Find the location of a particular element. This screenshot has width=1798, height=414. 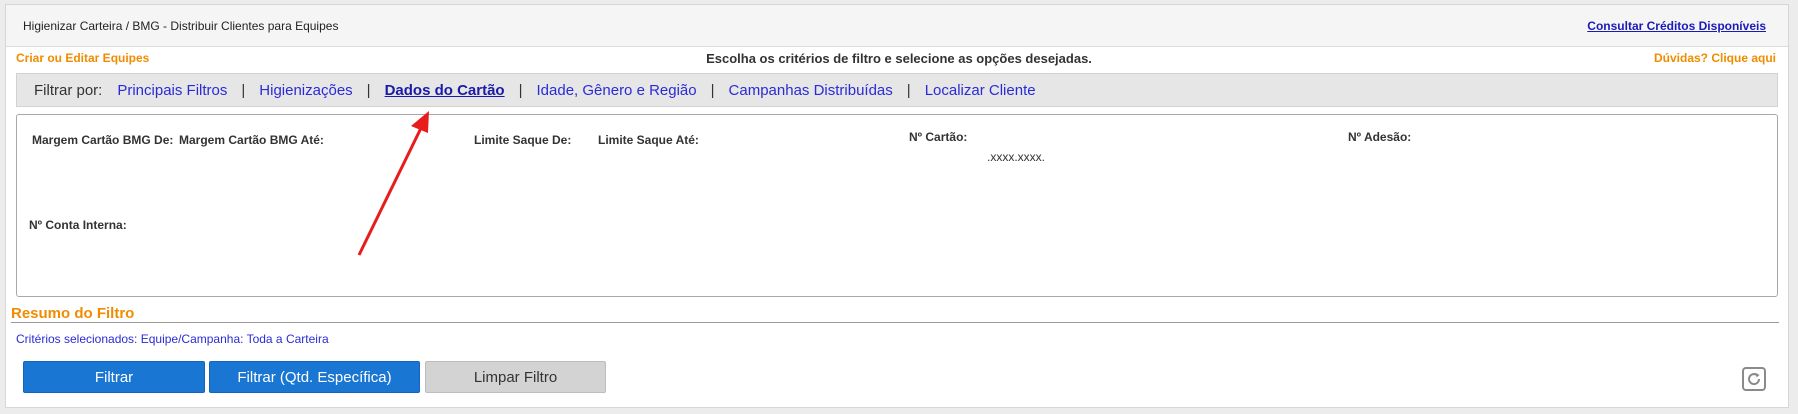

filter-button: Filtrar is located at coordinates (114, 377).